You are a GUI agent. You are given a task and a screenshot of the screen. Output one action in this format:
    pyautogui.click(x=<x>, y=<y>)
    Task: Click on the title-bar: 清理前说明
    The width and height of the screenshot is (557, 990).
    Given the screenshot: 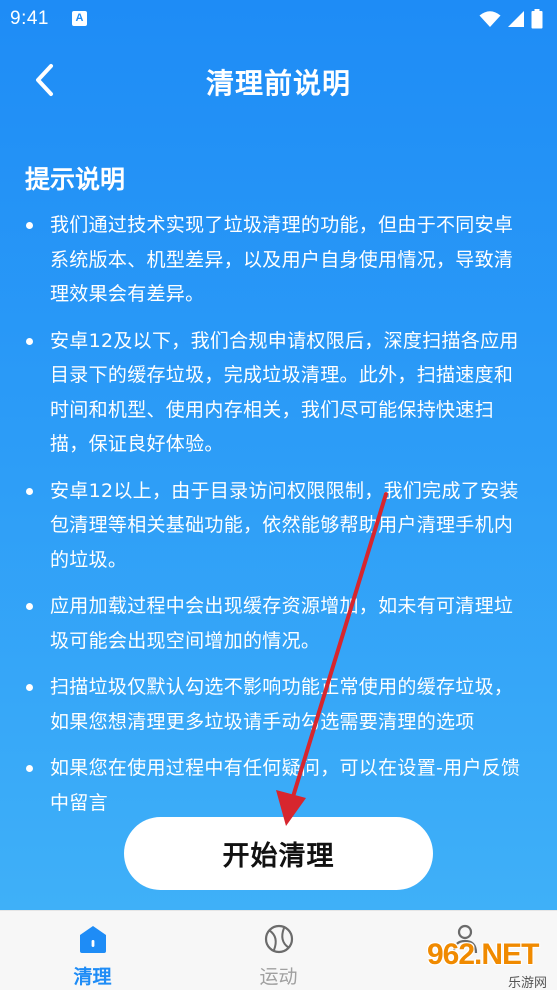 What is the action you would take?
    pyautogui.click(x=278, y=80)
    